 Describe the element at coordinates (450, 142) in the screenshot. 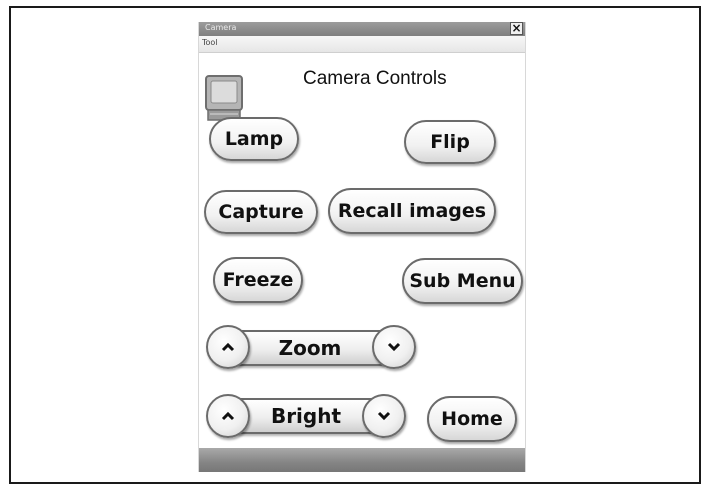

I see `flip-button: Flip` at that location.